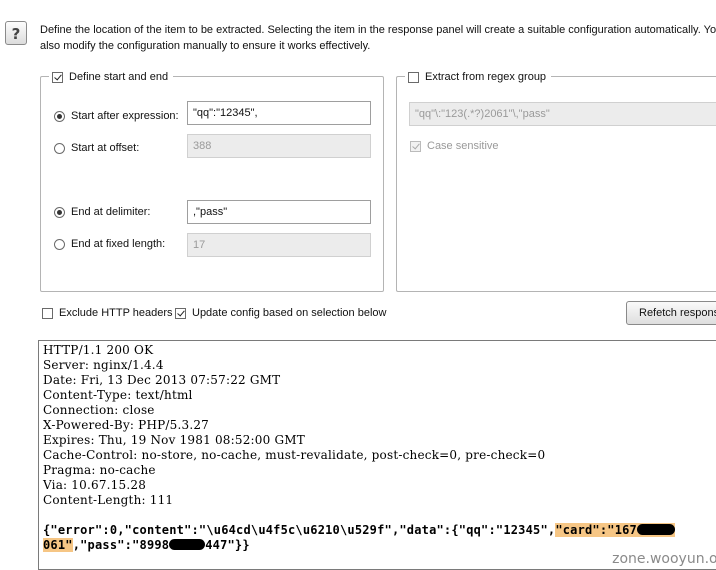 The width and height of the screenshot is (716, 570). Describe the element at coordinates (59, 148) in the screenshot. I see `start-offset-radio` at that location.